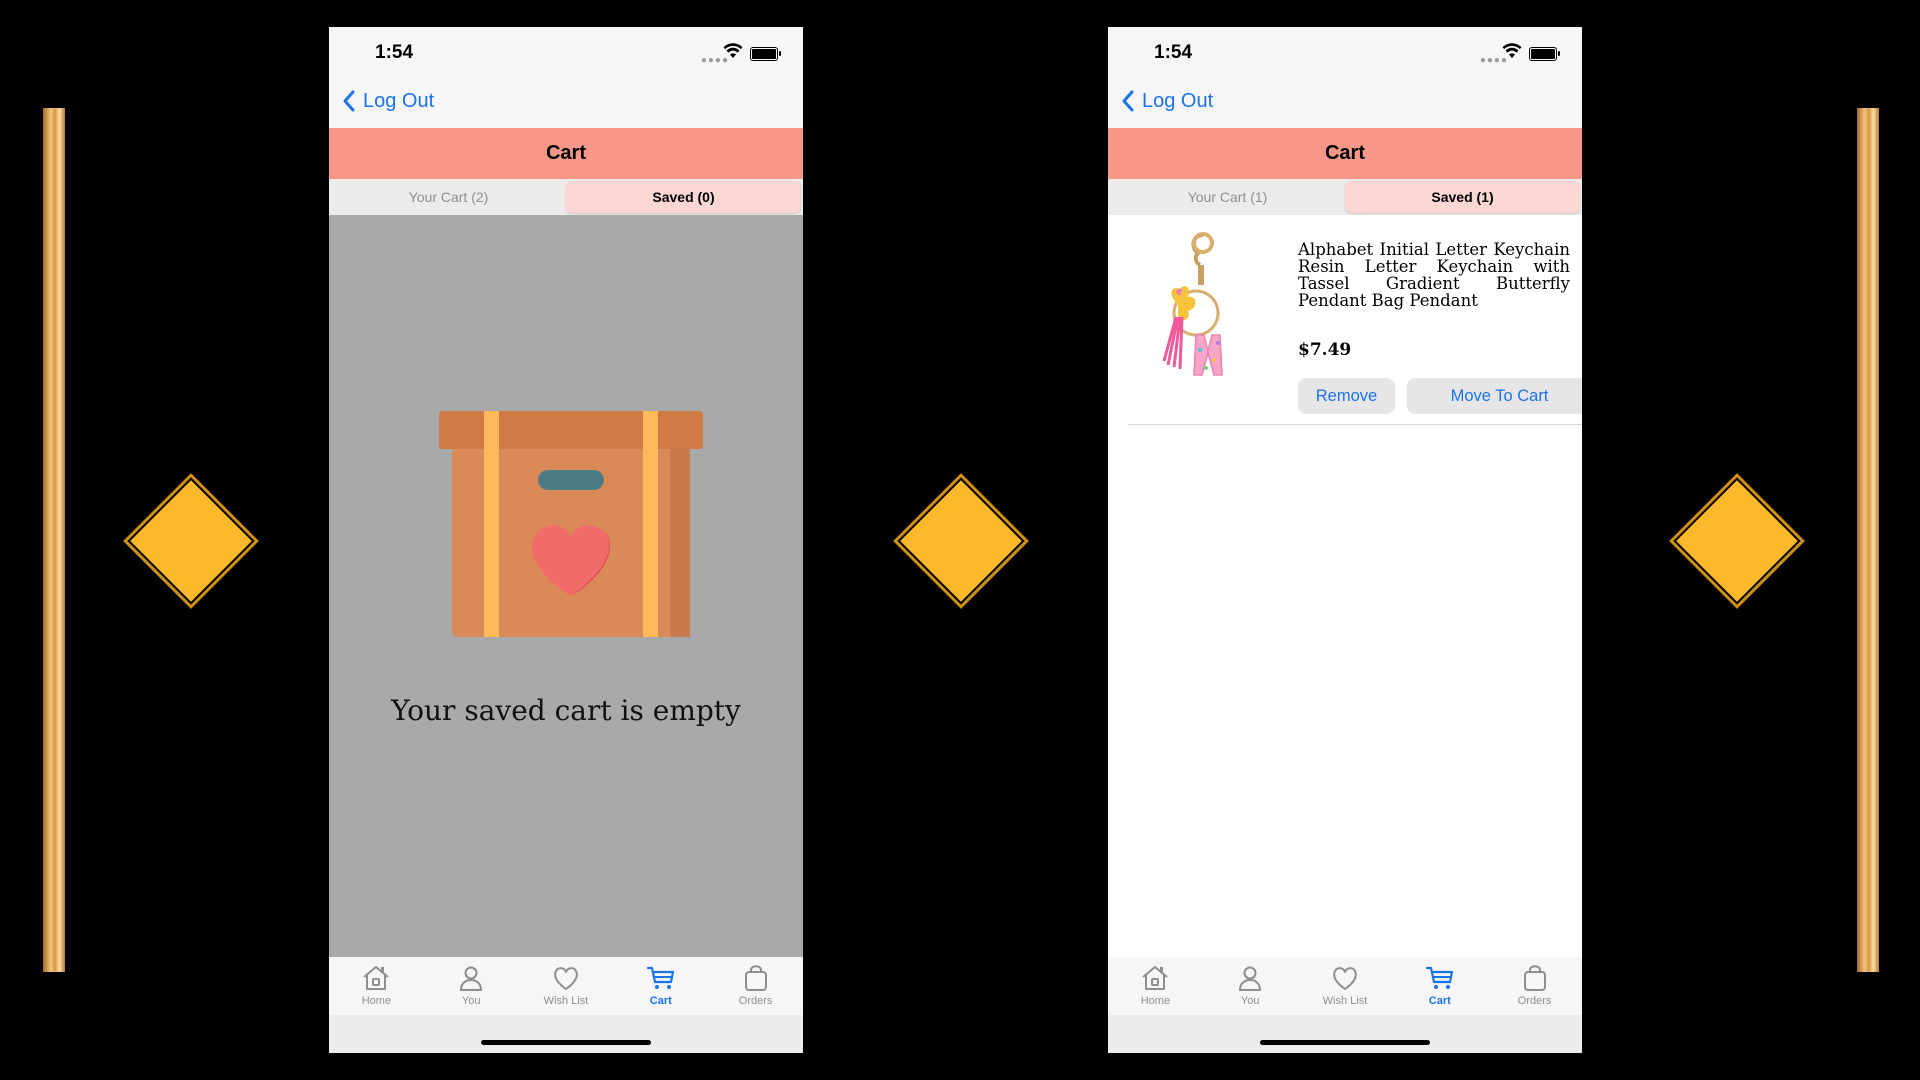  What do you see at coordinates (1325, 350) in the screenshot?
I see `product-price: $7.49` at bounding box center [1325, 350].